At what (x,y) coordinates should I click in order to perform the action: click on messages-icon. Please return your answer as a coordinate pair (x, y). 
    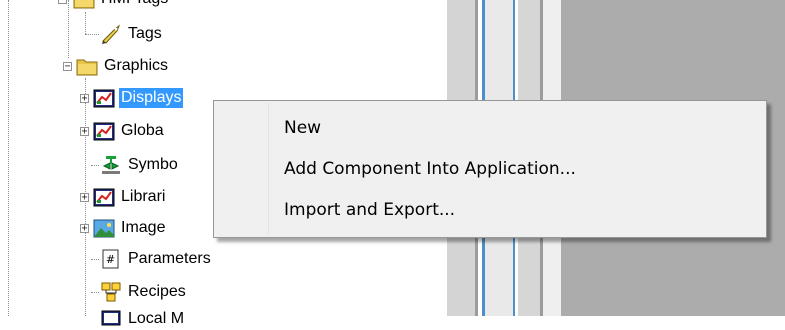
    Looking at the image, I should click on (111, 318).